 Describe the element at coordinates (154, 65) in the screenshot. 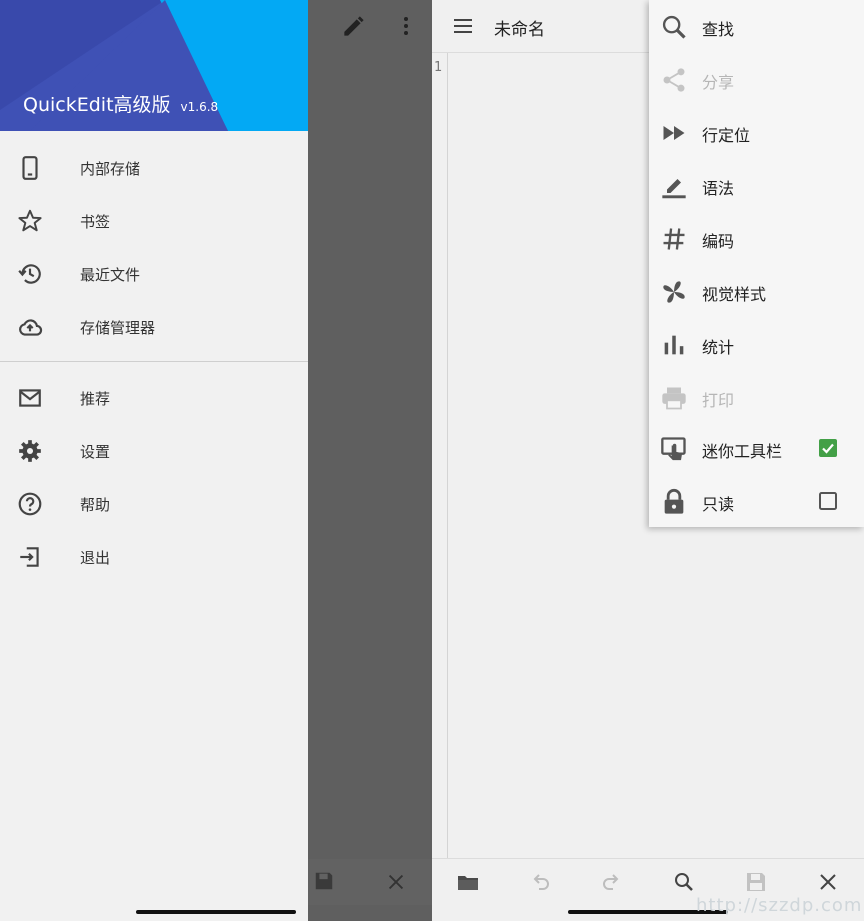

I see `drawer-header: QuickEdit高级版 v1.6.8` at that location.